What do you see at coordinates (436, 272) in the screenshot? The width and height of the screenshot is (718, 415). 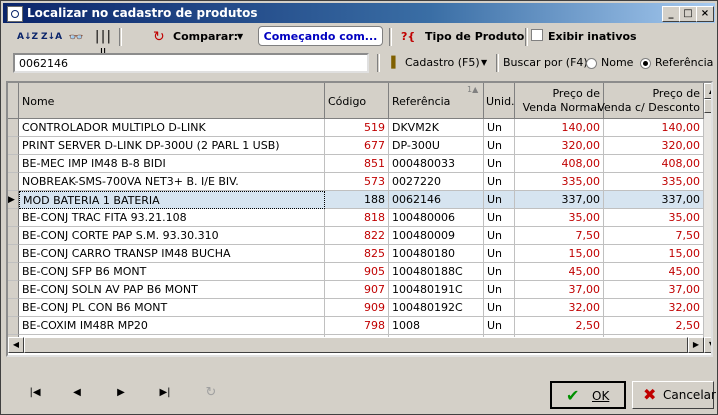 I see `cell-ref: 100480188C` at bounding box center [436, 272].